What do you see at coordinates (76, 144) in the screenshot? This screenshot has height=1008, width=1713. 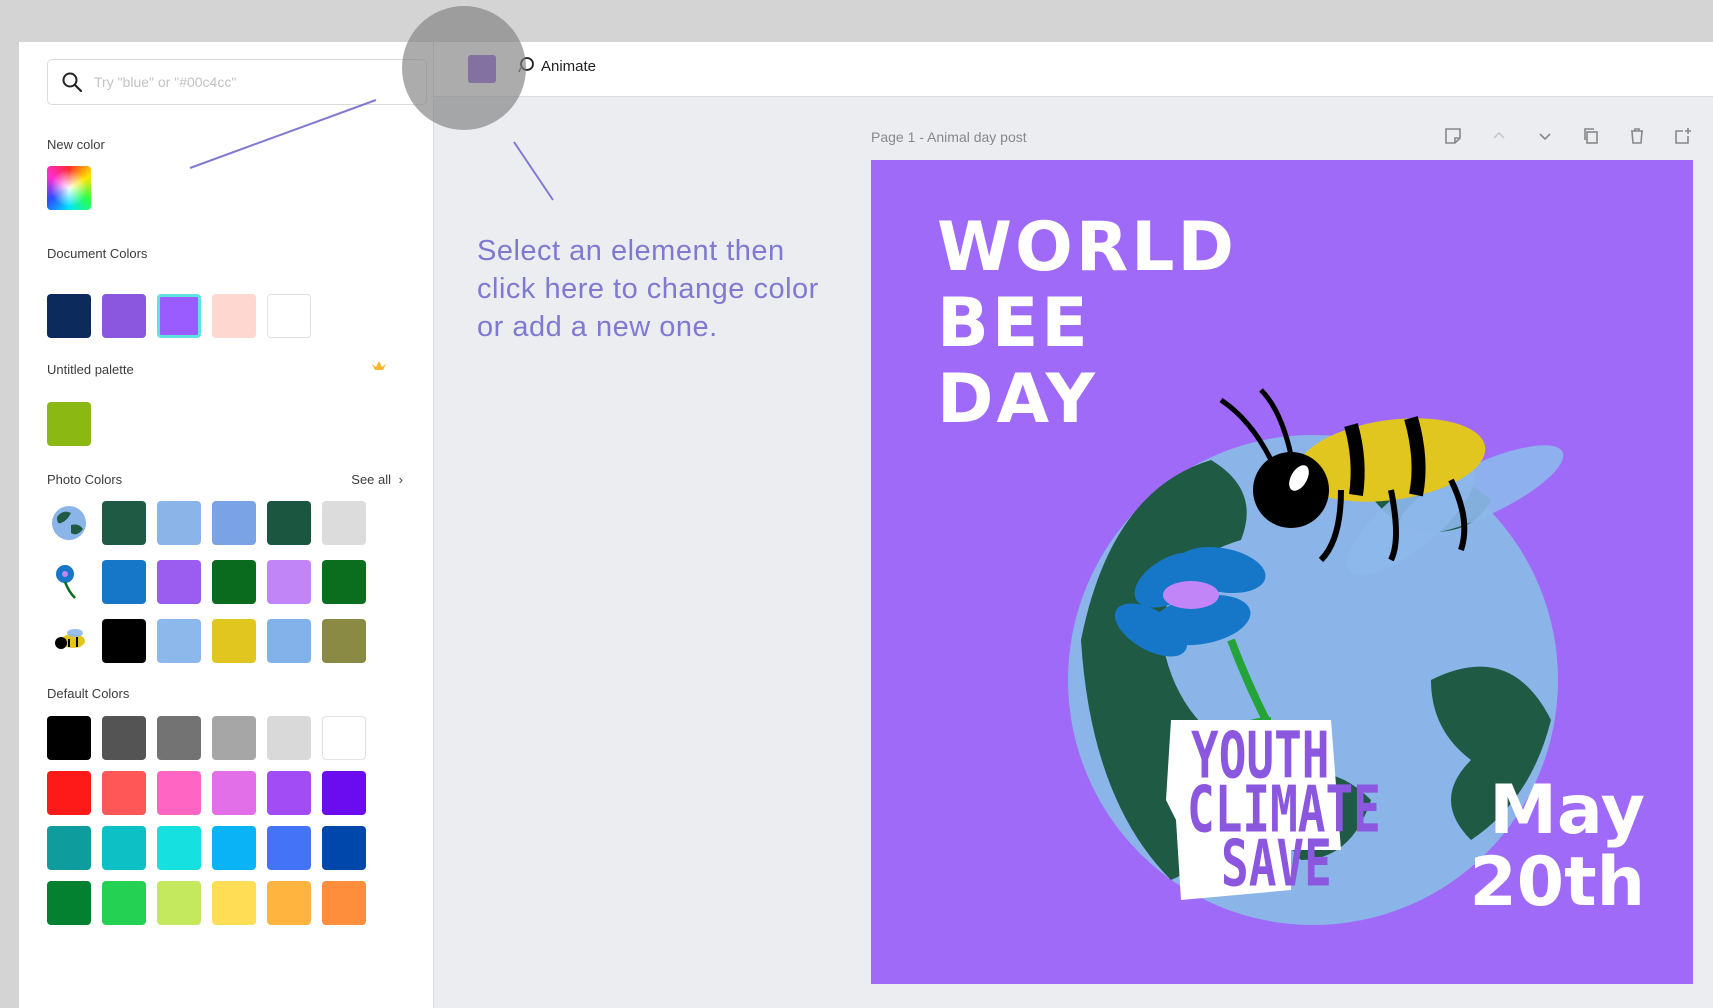 I see `new-color-label: New color` at bounding box center [76, 144].